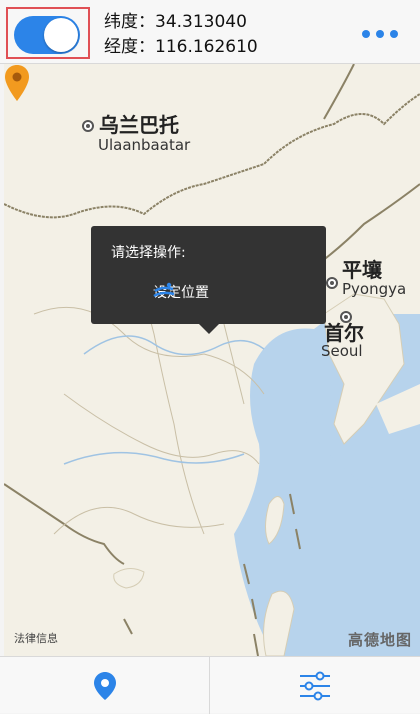  I want to click on longitude-value: 116.162610, so click(206, 47).